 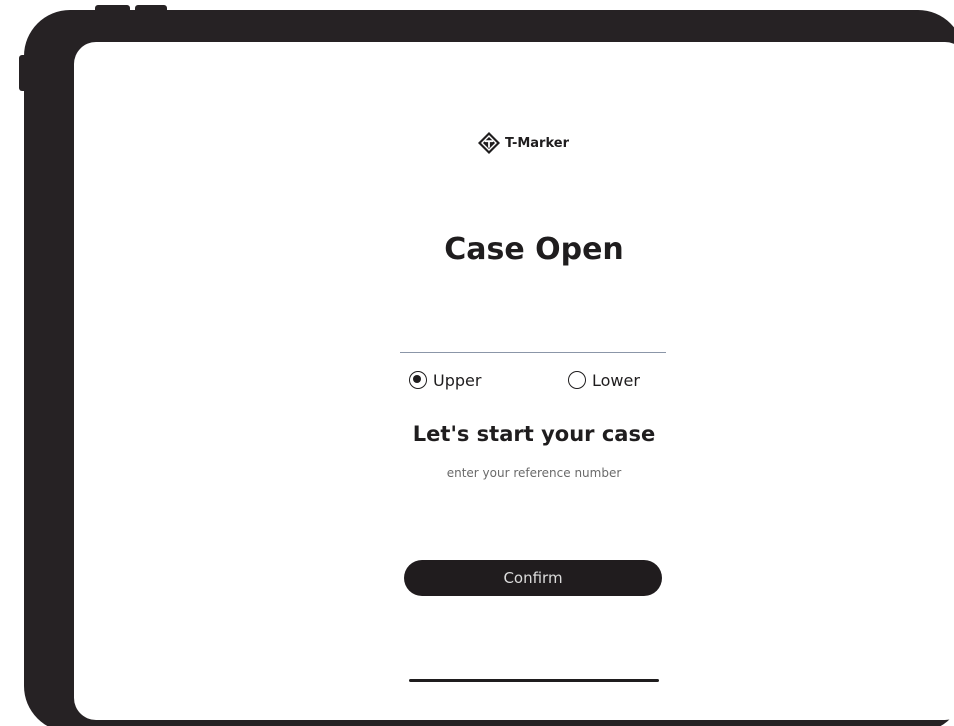 I want to click on page-title: Case Open, so click(x=534, y=249).